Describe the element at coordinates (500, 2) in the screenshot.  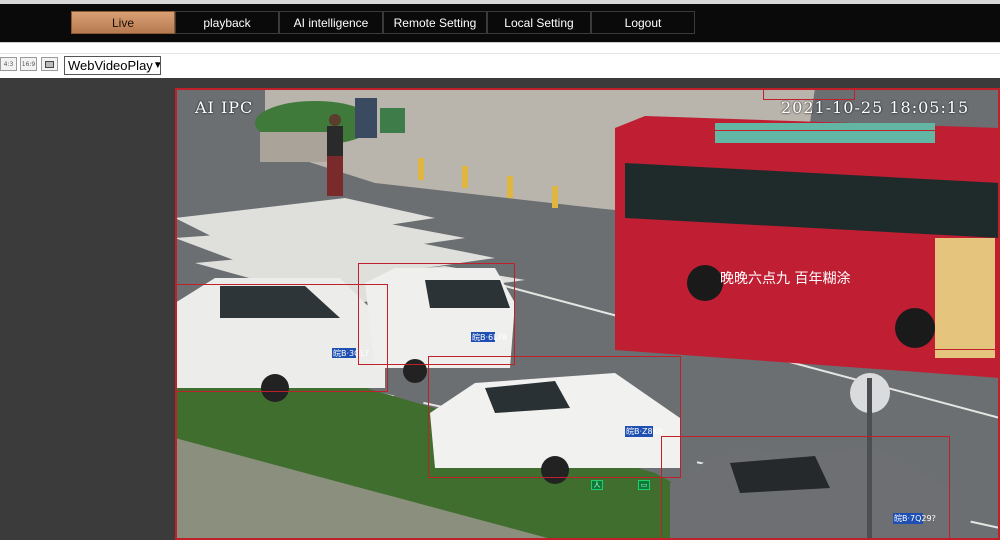
I see `top-edge` at that location.